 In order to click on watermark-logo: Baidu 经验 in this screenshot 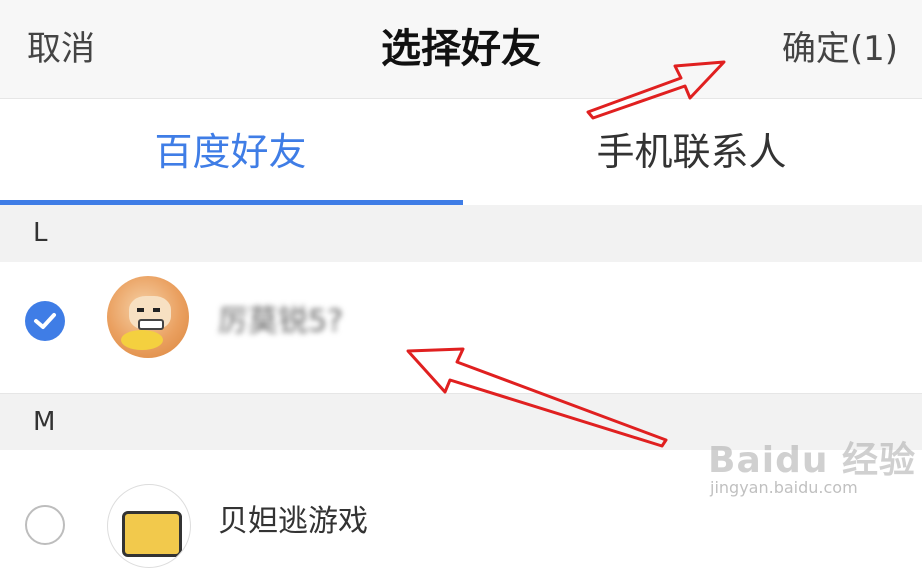, I will do `click(812, 460)`.